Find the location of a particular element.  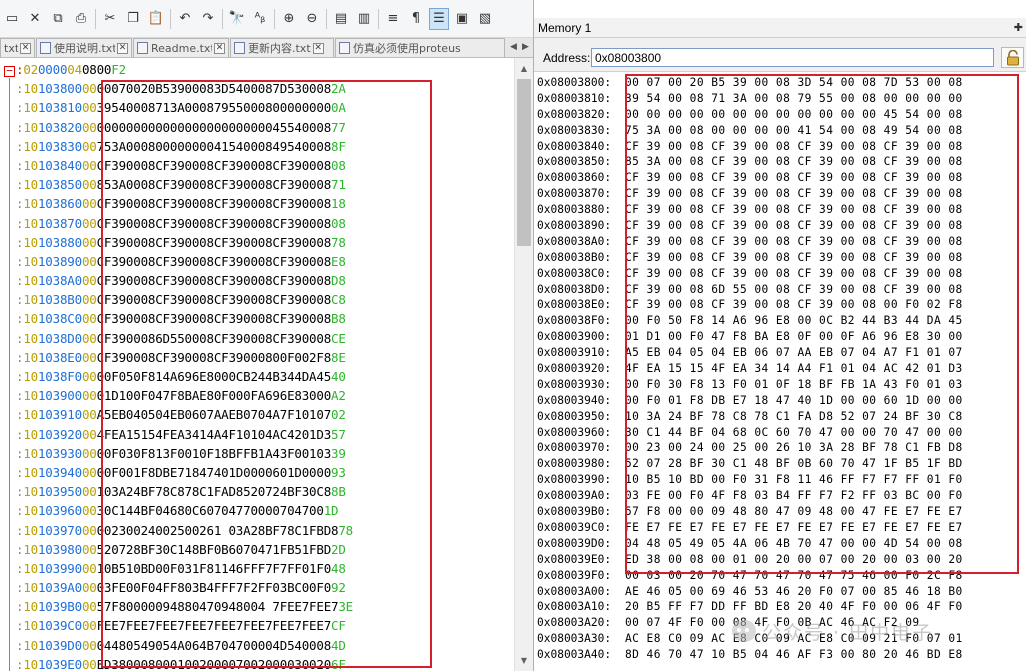

close-file-icon: ✕ is located at coordinates (35, 19).